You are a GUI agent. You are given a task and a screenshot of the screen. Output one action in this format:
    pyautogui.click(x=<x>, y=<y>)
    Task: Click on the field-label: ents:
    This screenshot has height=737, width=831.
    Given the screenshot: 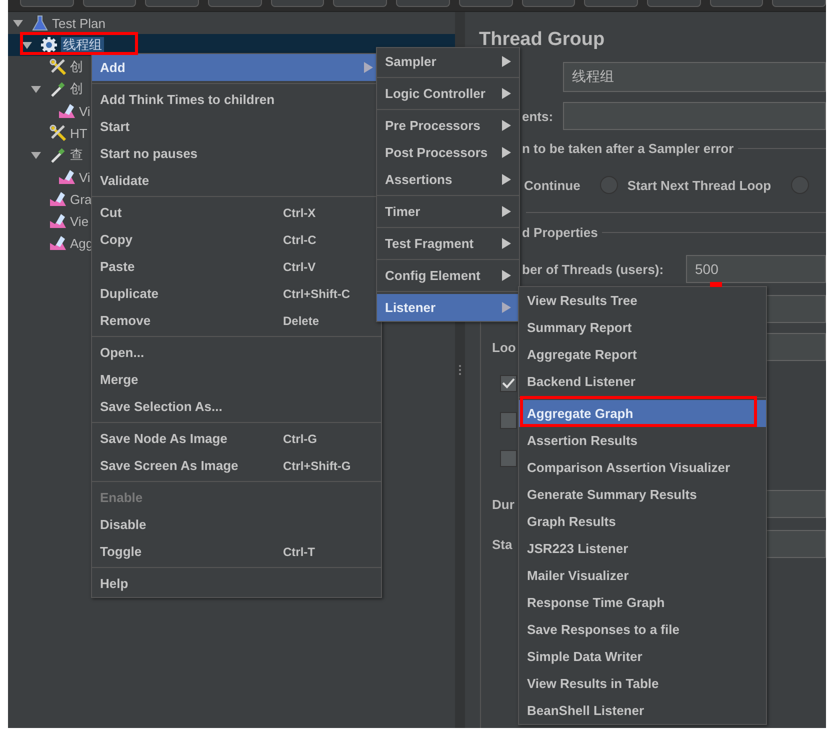 What is the action you would take?
    pyautogui.click(x=538, y=116)
    